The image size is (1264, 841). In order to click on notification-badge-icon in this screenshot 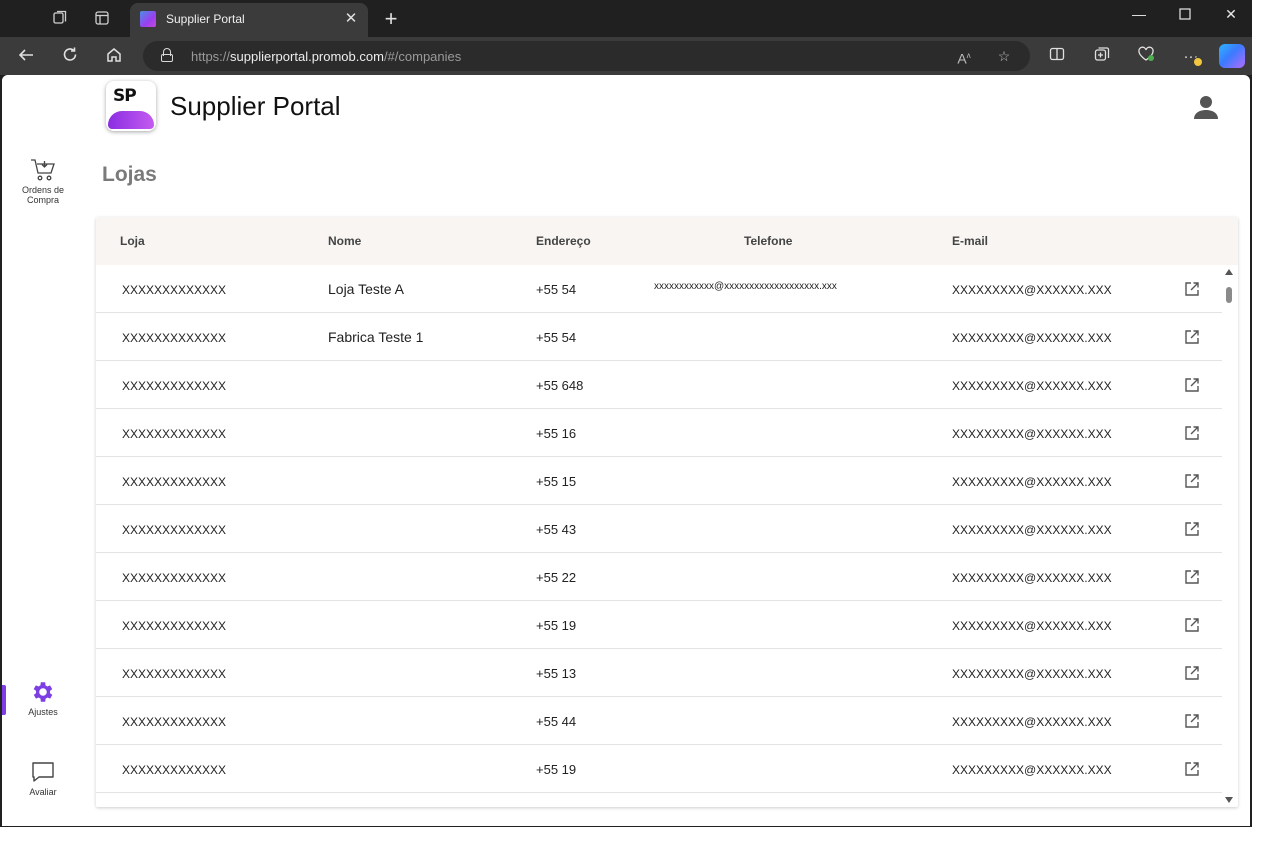, I will do `click(1198, 62)`.